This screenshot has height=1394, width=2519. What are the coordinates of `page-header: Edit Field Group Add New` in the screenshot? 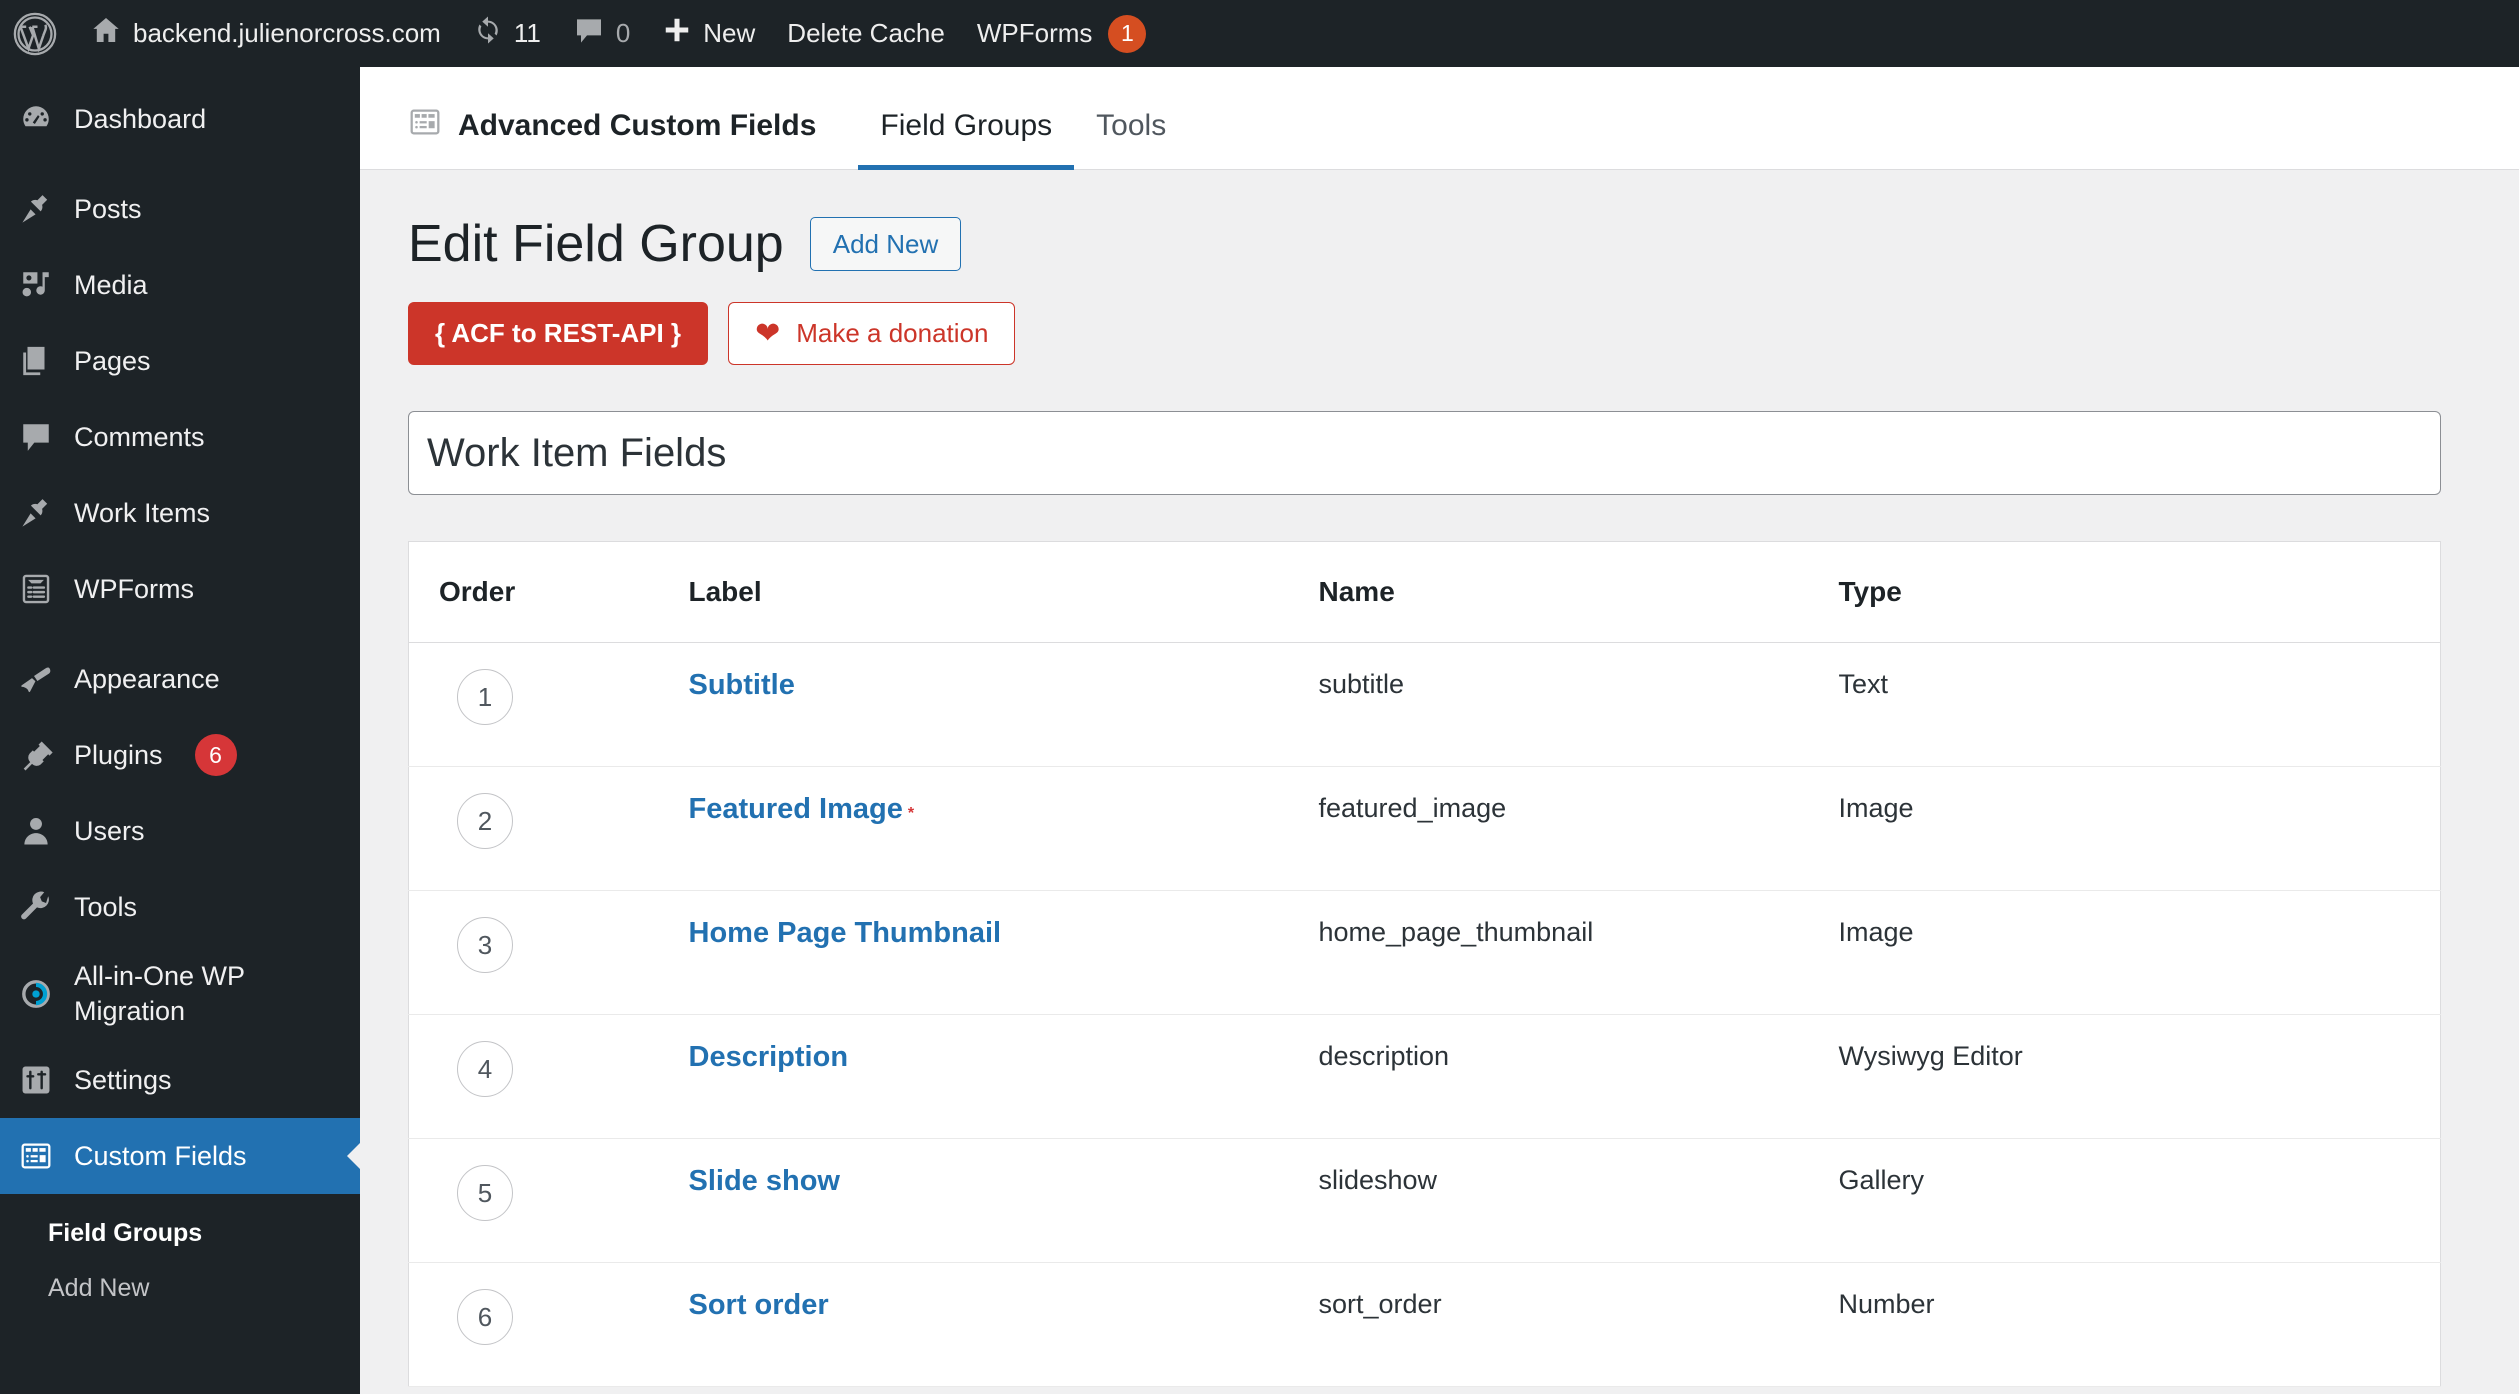 It's located at (1439, 222).